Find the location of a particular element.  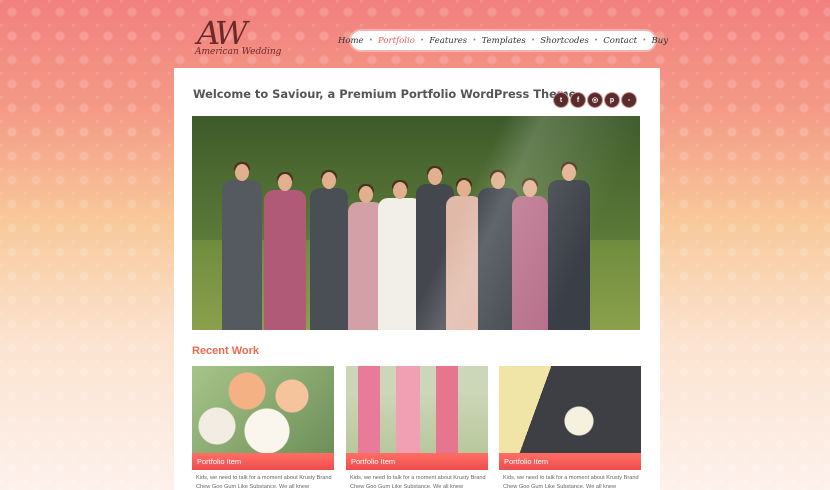

social-links: t f ◎ p ▫ is located at coordinates (595, 100).